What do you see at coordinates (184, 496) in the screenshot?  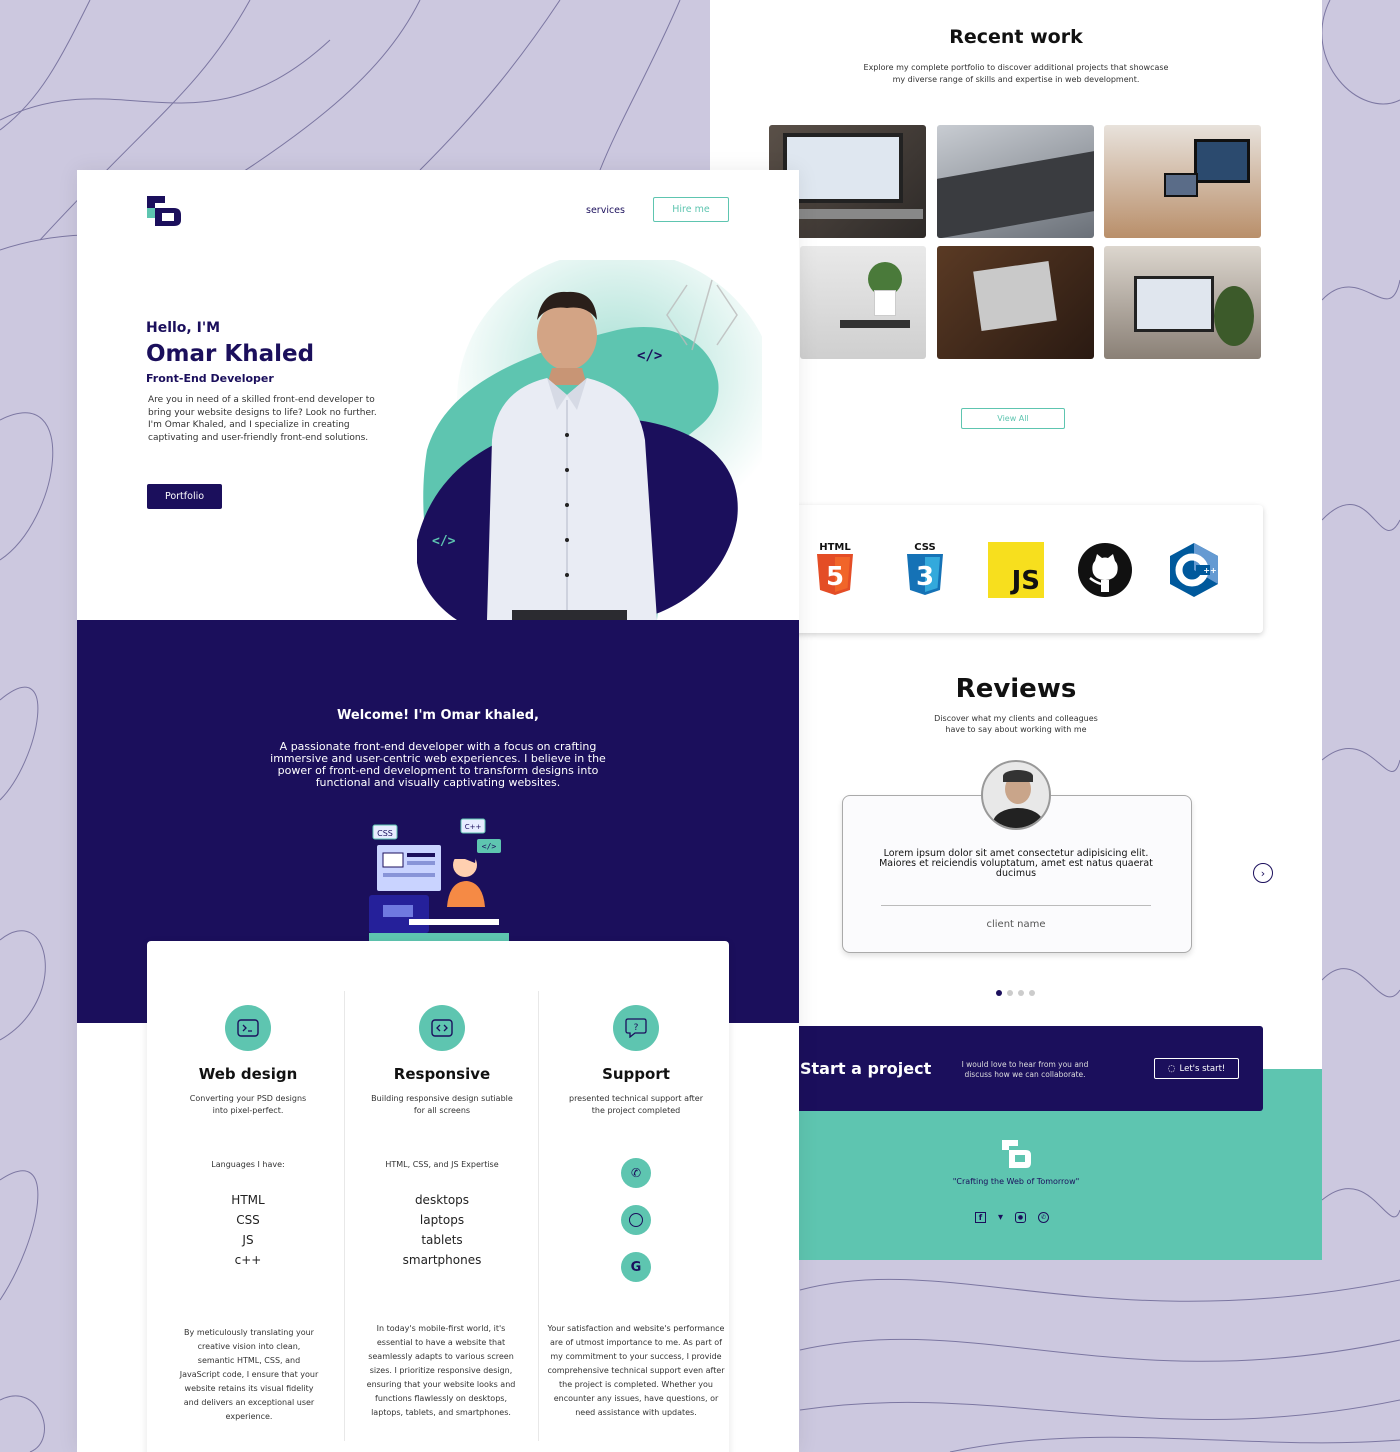 I see `portfolio-button: Portfolio` at bounding box center [184, 496].